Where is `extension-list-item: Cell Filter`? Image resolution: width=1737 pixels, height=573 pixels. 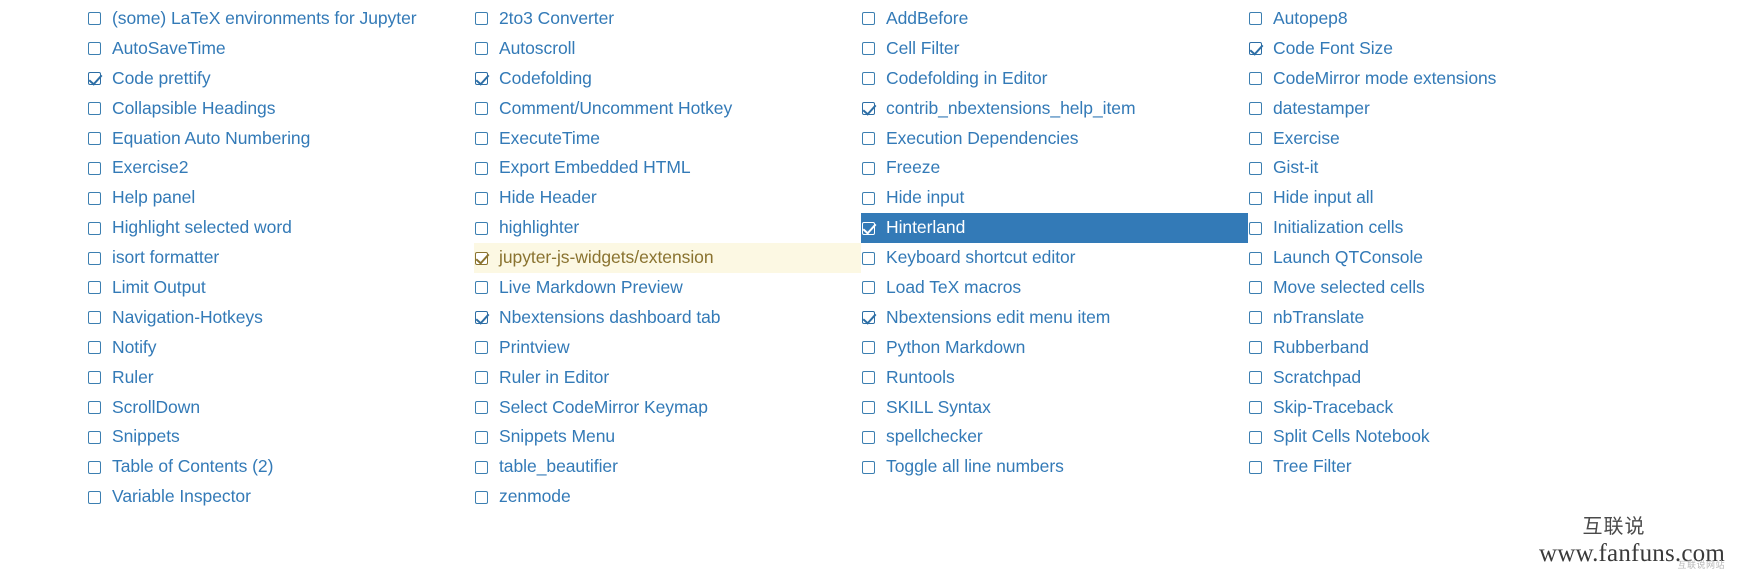
extension-list-item: Cell Filter is located at coordinates (1055, 49).